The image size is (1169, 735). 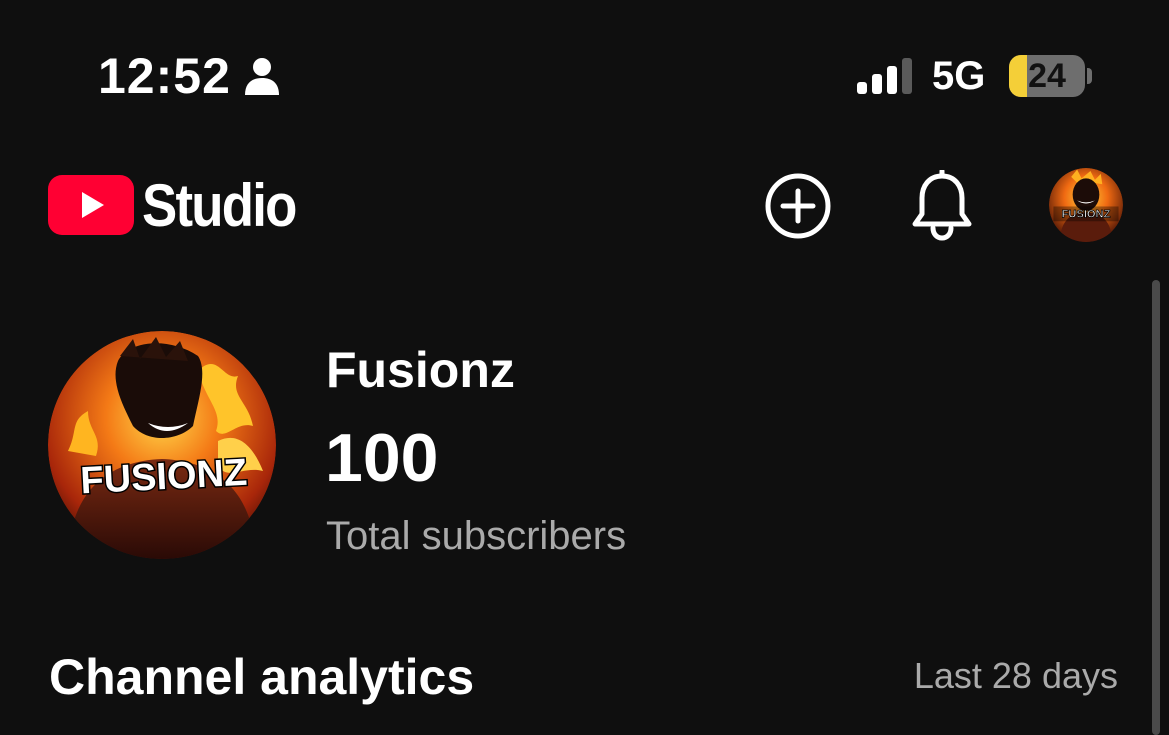 I want to click on scrollbar, so click(x=1156, y=507).